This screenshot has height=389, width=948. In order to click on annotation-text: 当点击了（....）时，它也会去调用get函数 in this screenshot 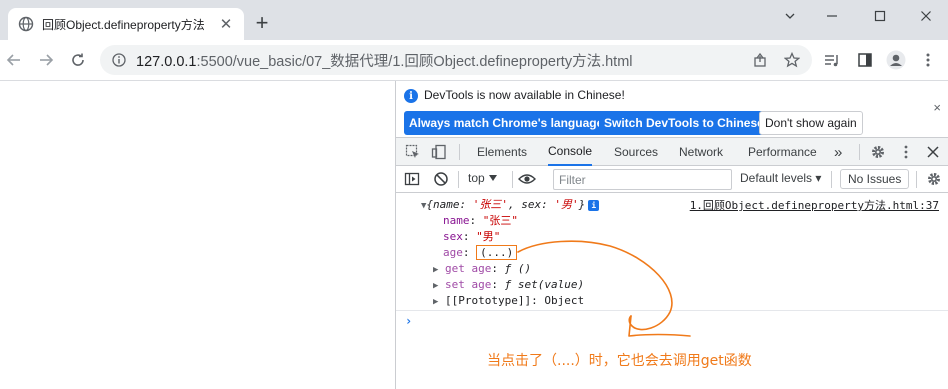, I will do `click(619, 361)`.